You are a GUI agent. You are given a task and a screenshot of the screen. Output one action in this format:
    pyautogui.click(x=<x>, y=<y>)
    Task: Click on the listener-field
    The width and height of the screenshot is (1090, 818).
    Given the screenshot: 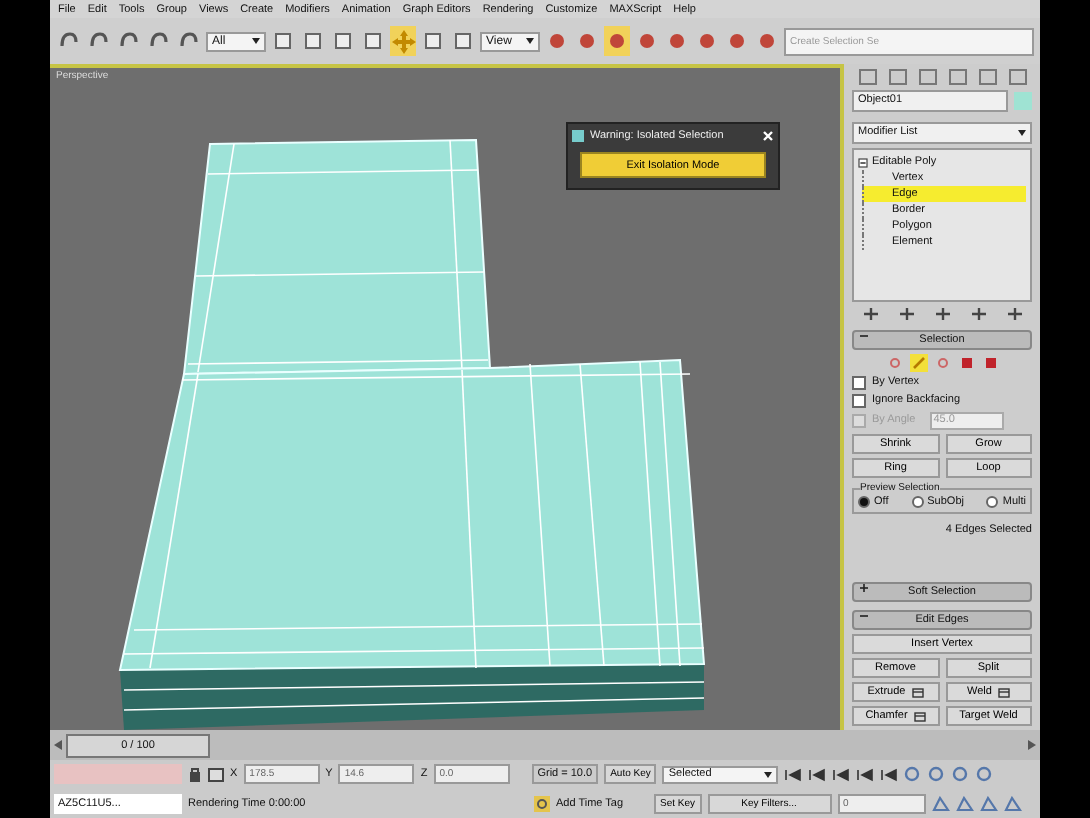 What is the action you would take?
    pyautogui.click(x=118, y=774)
    